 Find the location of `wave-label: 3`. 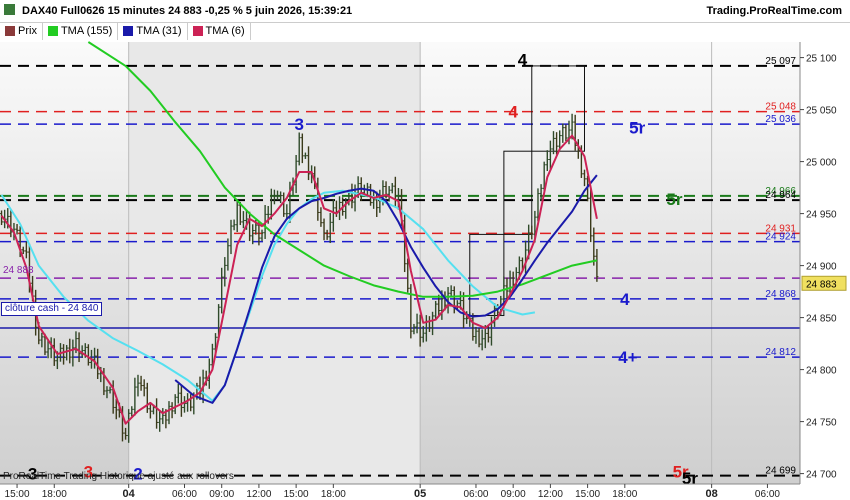

wave-label: 3 is located at coordinates (298, 124).